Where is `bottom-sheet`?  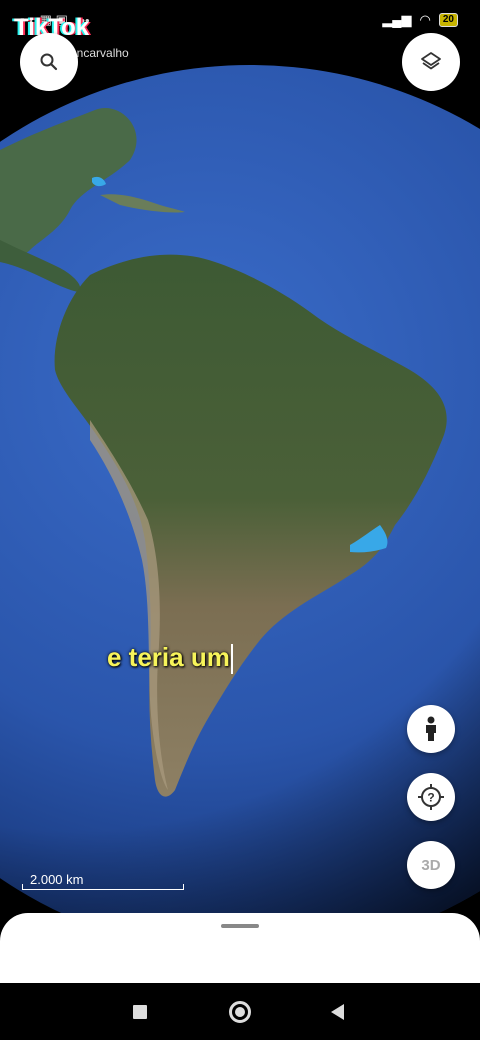 bottom-sheet is located at coordinates (240, 948).